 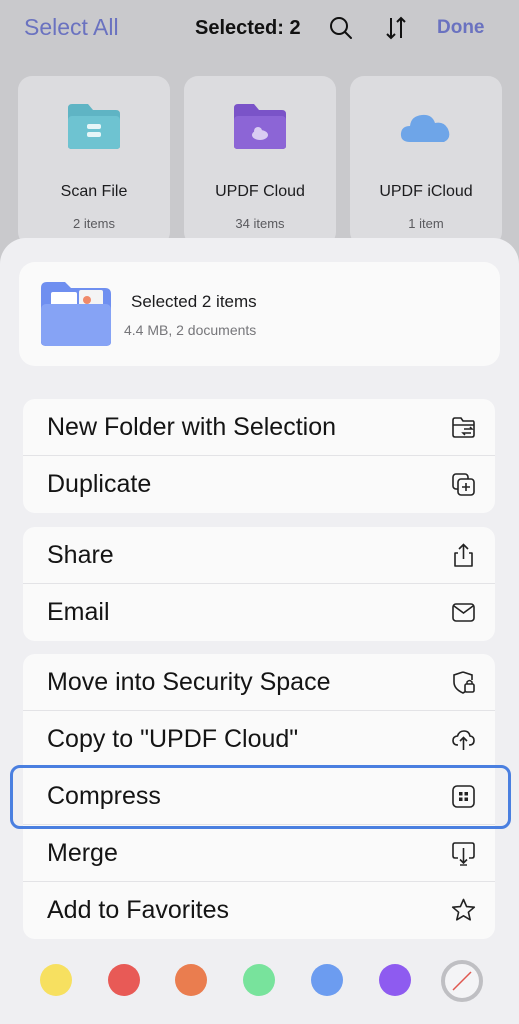 What do you see at coordinates (259, 853) in the screenshot?
I see `menu-item-merge: Merge` at bounding box center [259, 853].